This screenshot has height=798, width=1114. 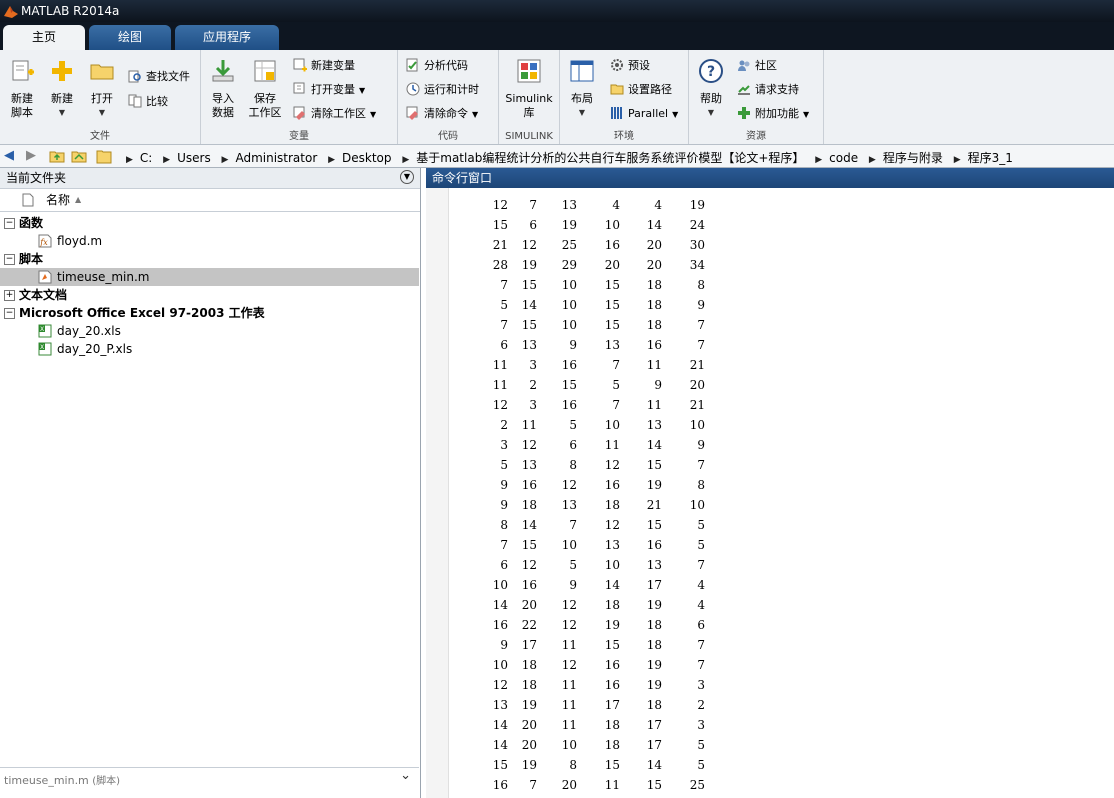 I want to click on output-cell: 5, so click(x=573, y=425).